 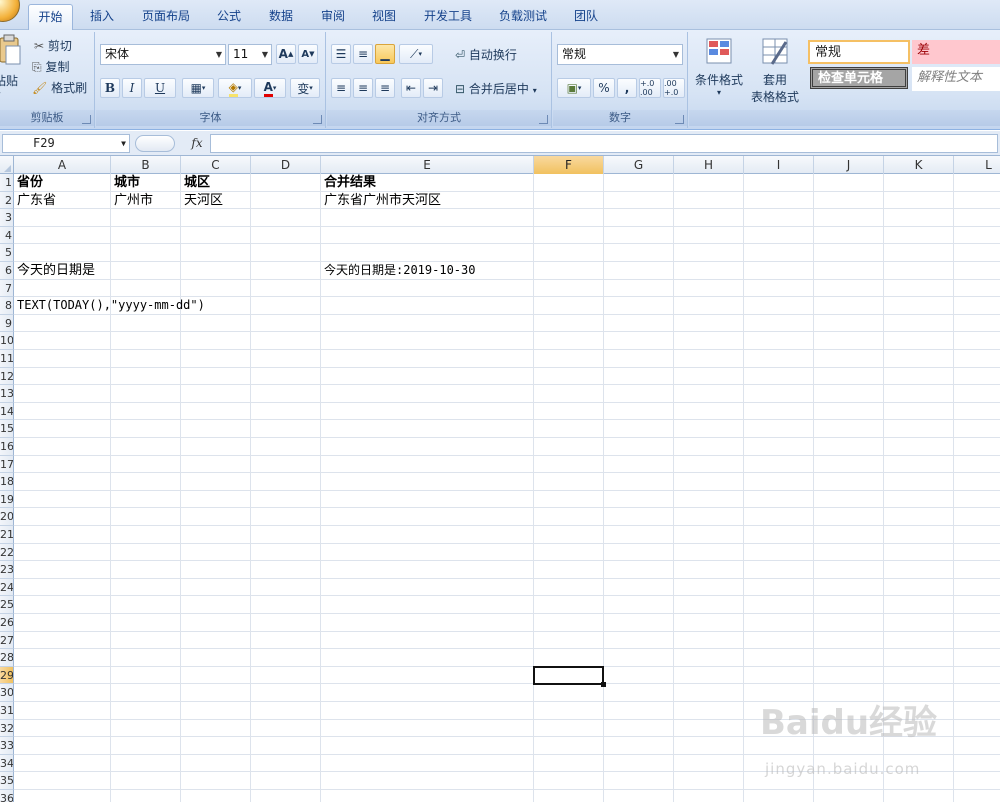 I want to click on orientation-button: ⟋ ▾, so click(x=416, y=54).